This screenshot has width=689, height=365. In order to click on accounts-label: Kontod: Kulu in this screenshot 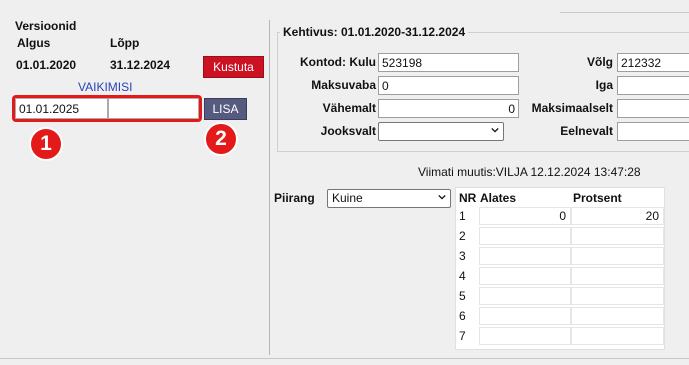, I will do `click(338, 62)`.